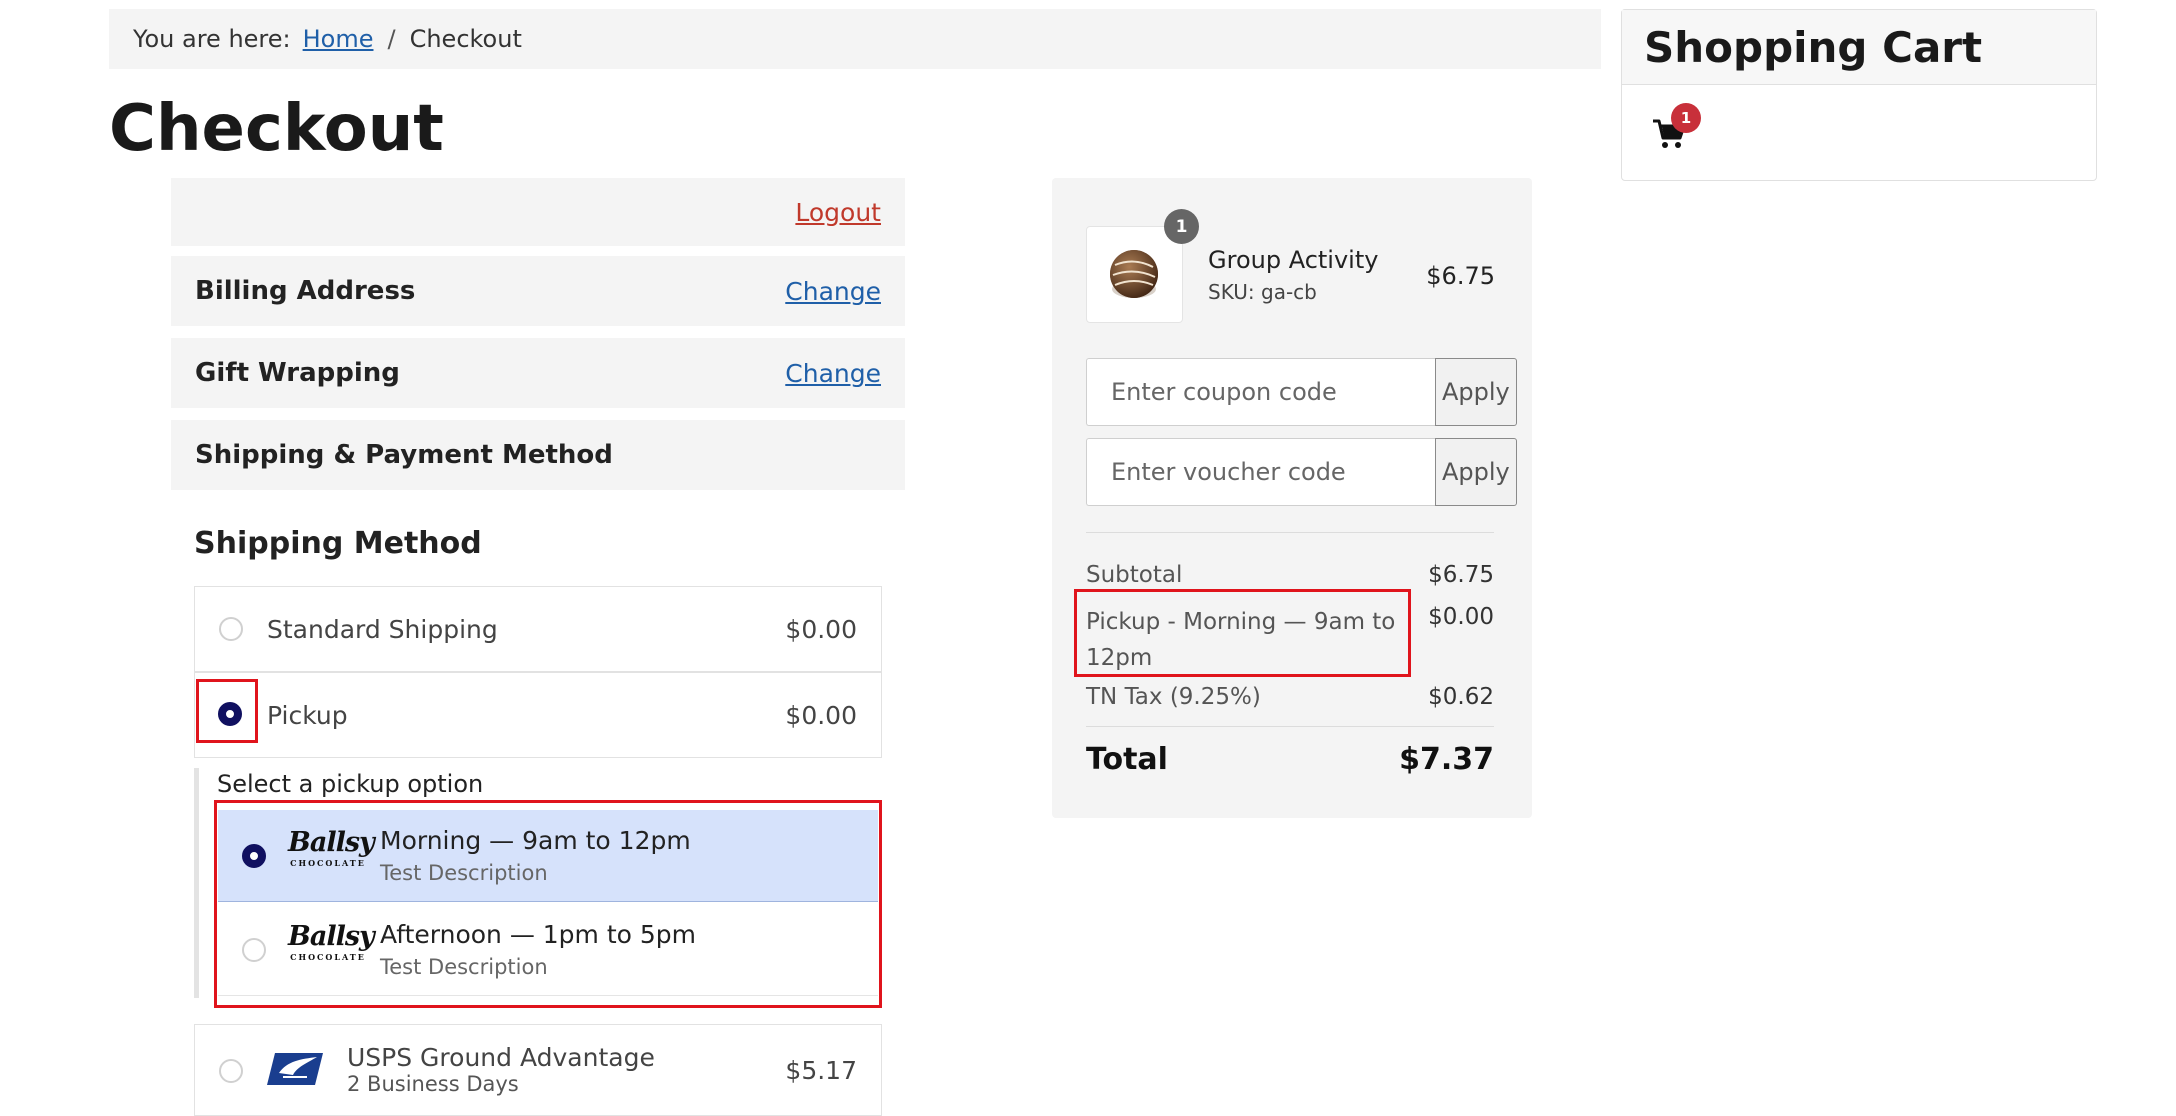  I want to click on quantity-badge: 1, so click(1181, 226).